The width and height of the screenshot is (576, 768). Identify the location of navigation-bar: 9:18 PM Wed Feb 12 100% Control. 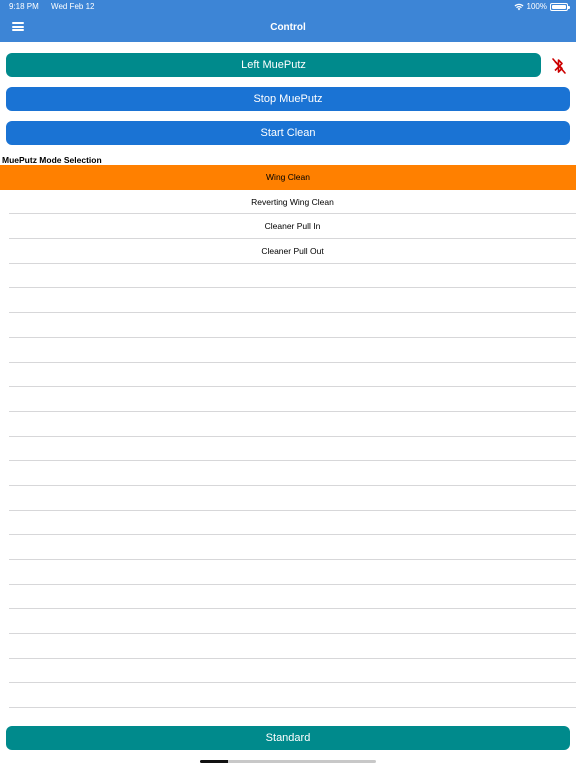
(288, 21).